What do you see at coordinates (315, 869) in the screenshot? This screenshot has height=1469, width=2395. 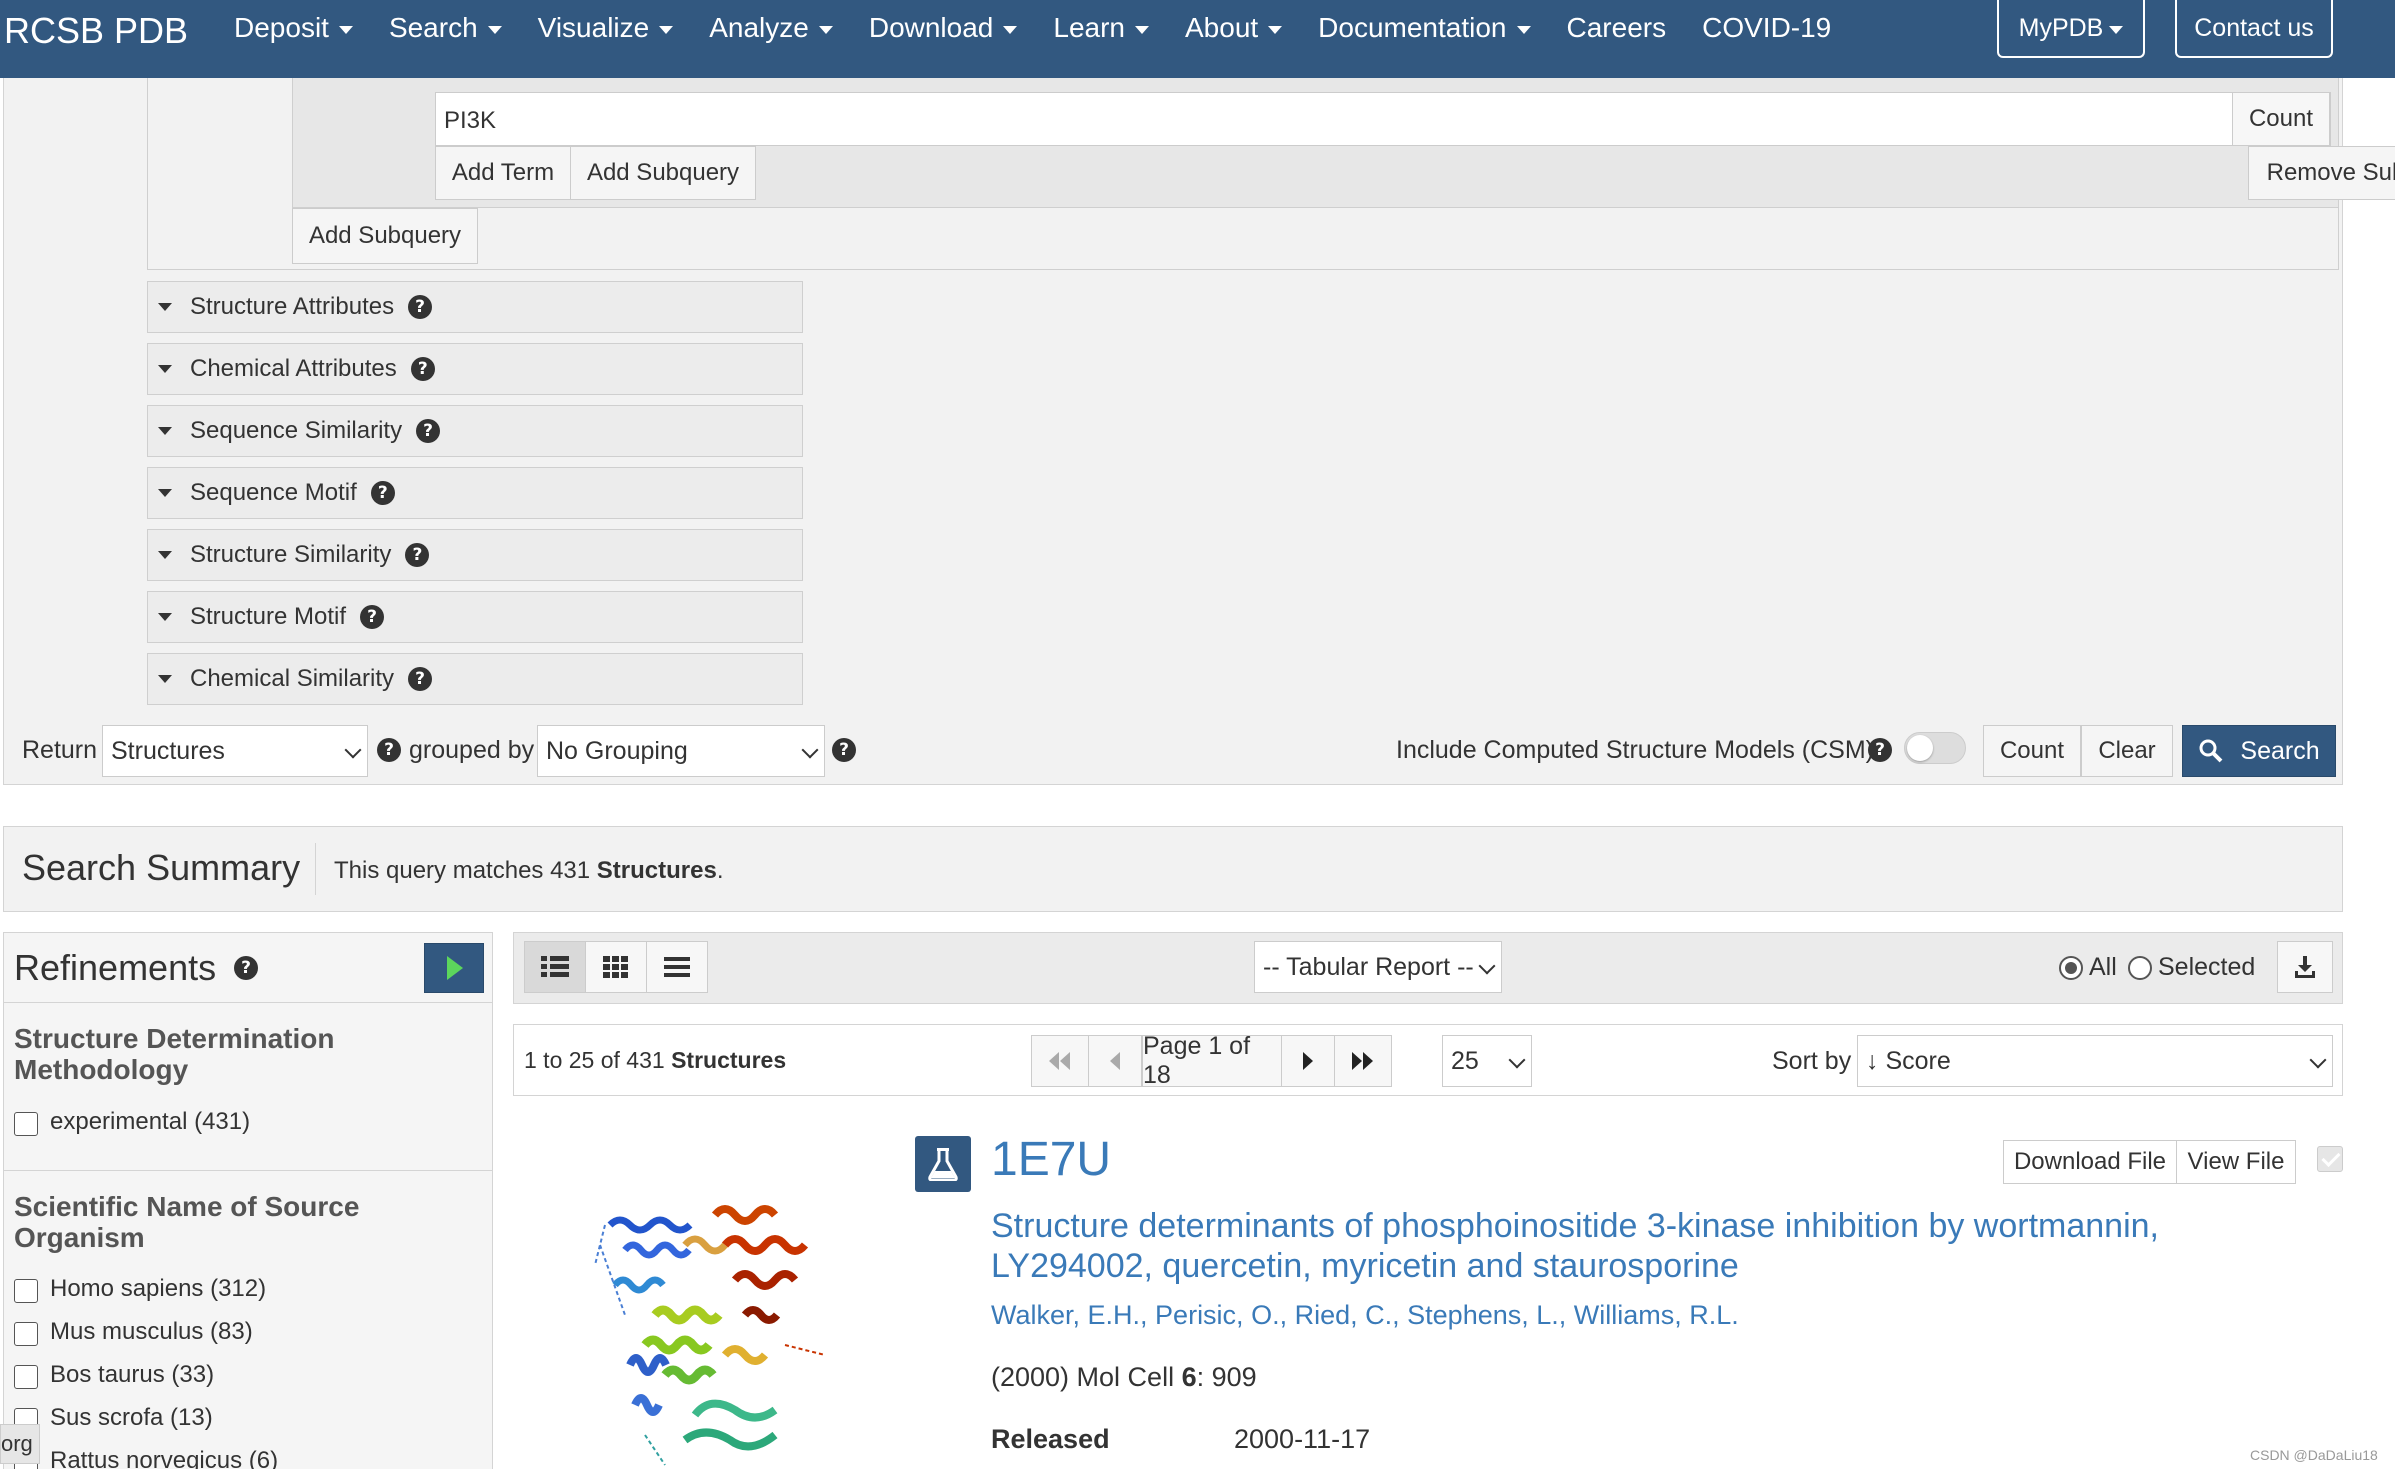 I see `divider` at bounding box center [315, 869].